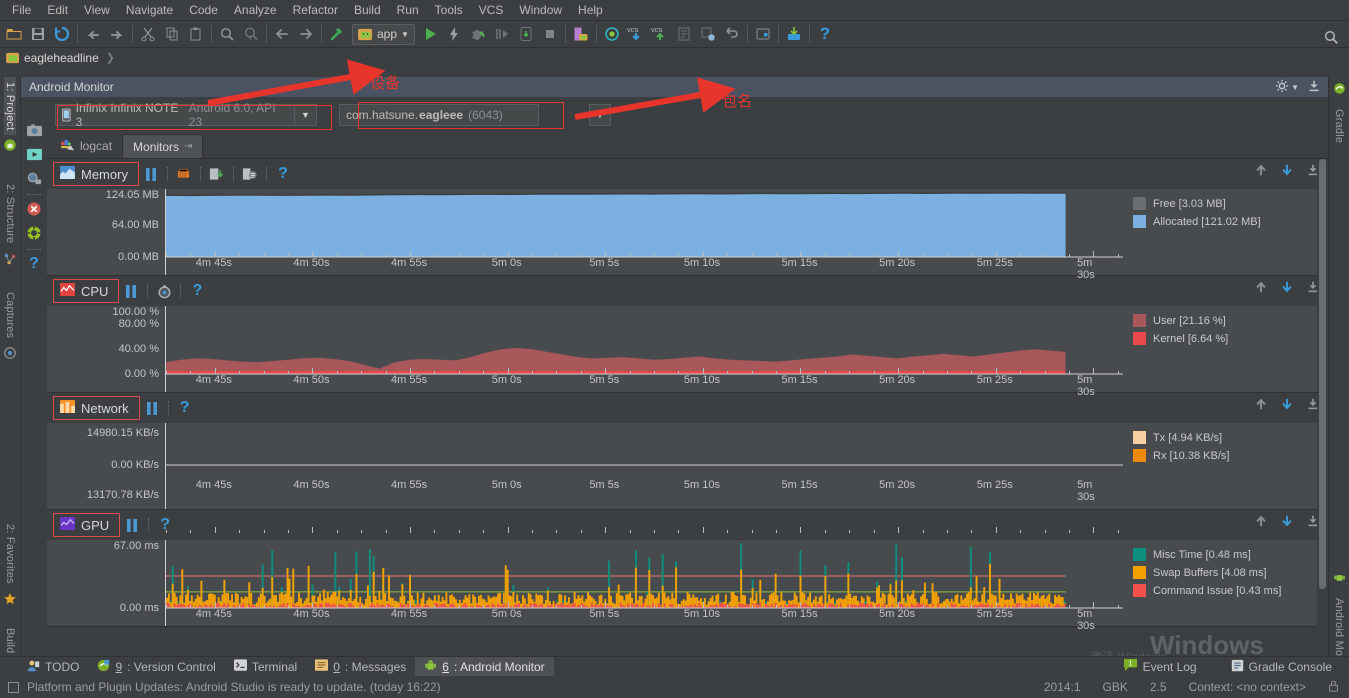 Image resolution: width=1349 pixels, height=698 pixels. What do you see at coordinates (132, 525) in the screenshot?
I see `gpu-pause-icon` at bounding box center [132, 525].